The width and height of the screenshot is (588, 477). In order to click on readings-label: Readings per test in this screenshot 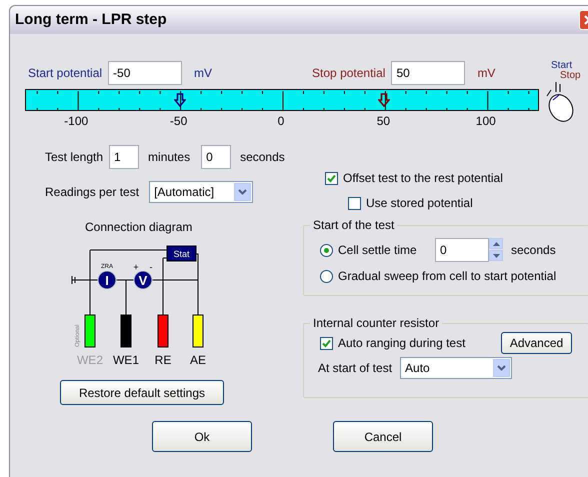, I will do `click(92, 192)`.